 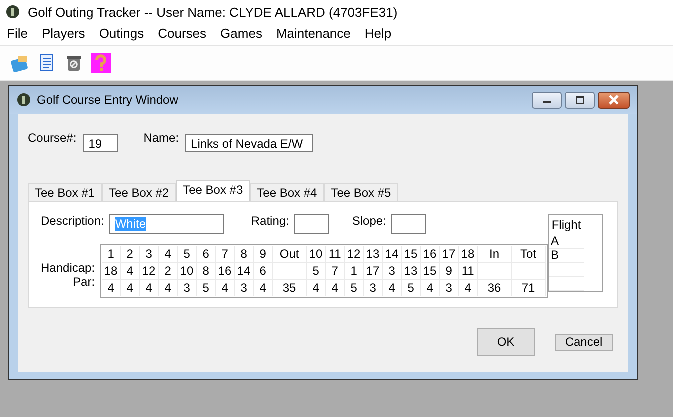 I want to click on field-label: Slope:, so click(x=369, y=221).